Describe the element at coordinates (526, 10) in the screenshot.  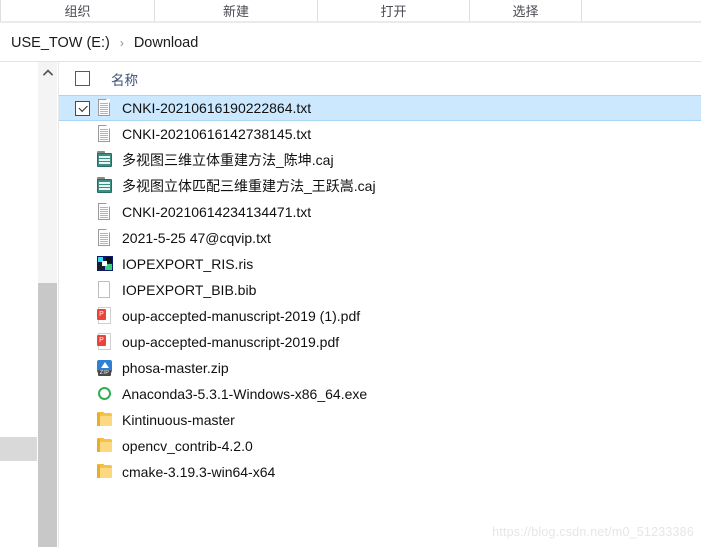
I see `ribbon-group-4: 选择` at that location.